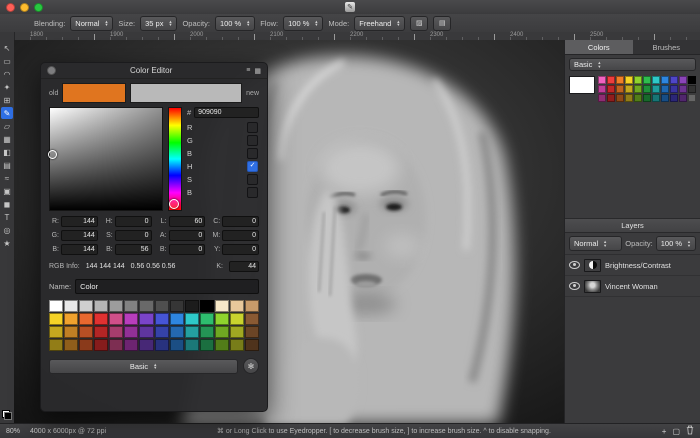 This screenshot has height=438, width=700. What do you see at coordinates (582, 85) in the screenshot?
I see `current-color-swatch` at bounding box center [582, 85].